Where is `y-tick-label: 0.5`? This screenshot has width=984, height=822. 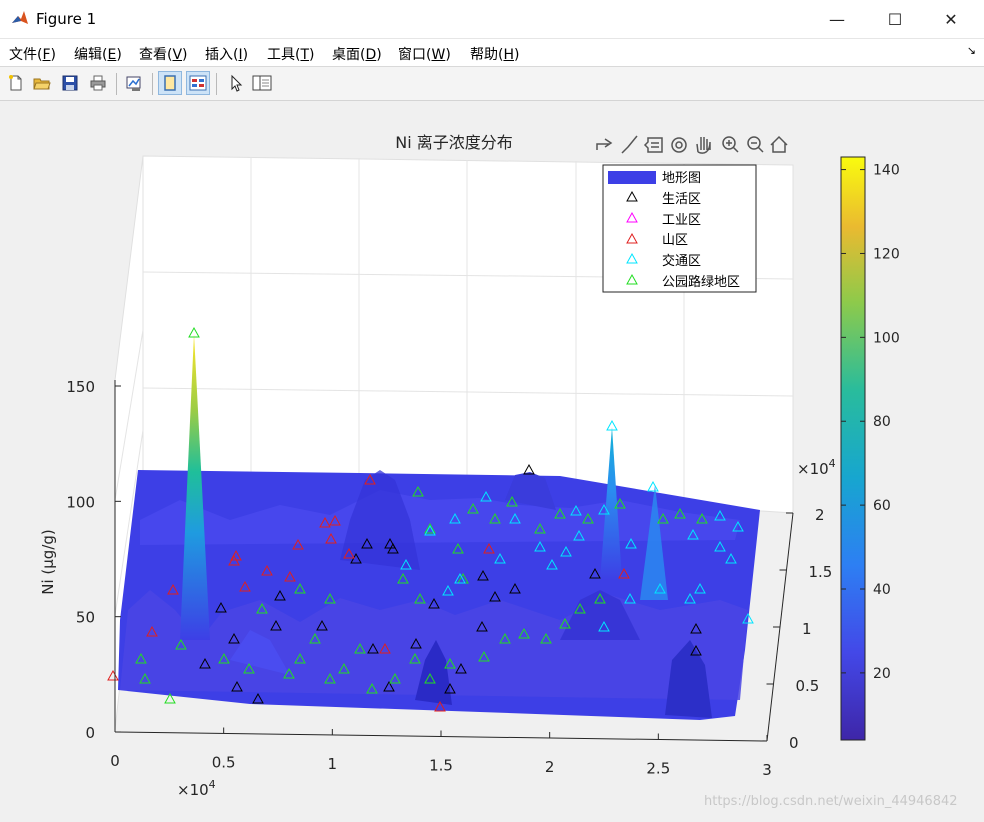 y-tick-label: 0.5 is located at coordinates (808, 686).